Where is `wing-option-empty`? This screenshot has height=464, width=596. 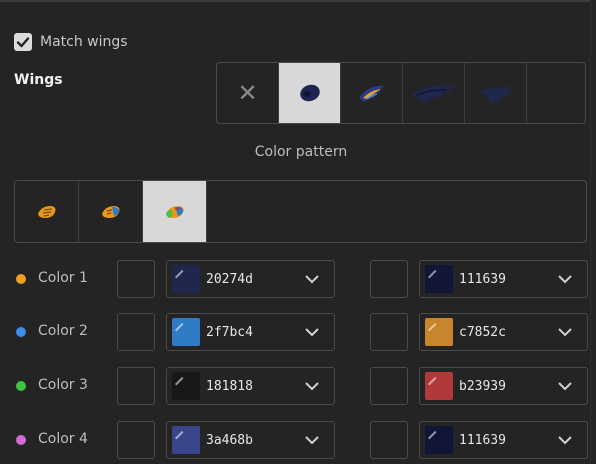 wing-option-empty is located at coordinates (556, 93).